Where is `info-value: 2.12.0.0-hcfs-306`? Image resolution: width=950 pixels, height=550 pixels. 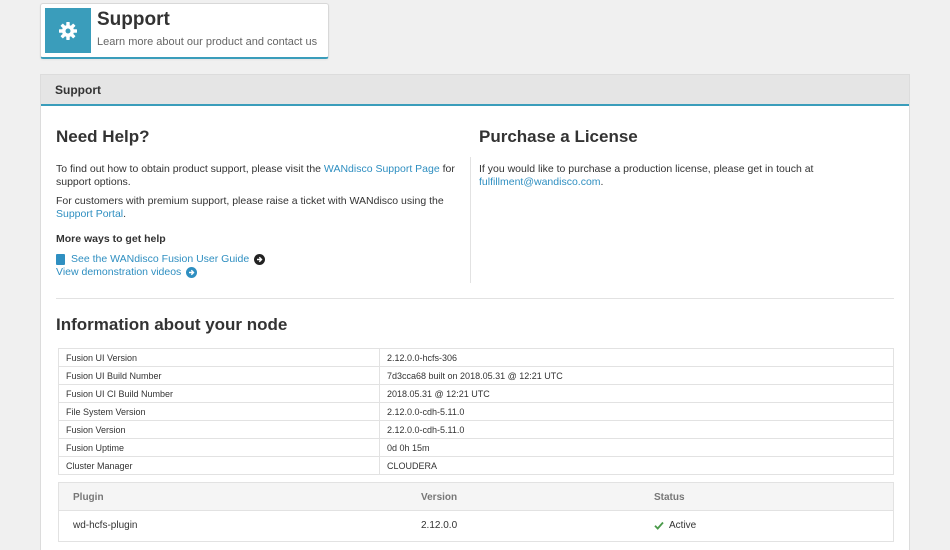
info-value: 2.12.0.0-hcfs-306 is located at coordinates (636, 357).